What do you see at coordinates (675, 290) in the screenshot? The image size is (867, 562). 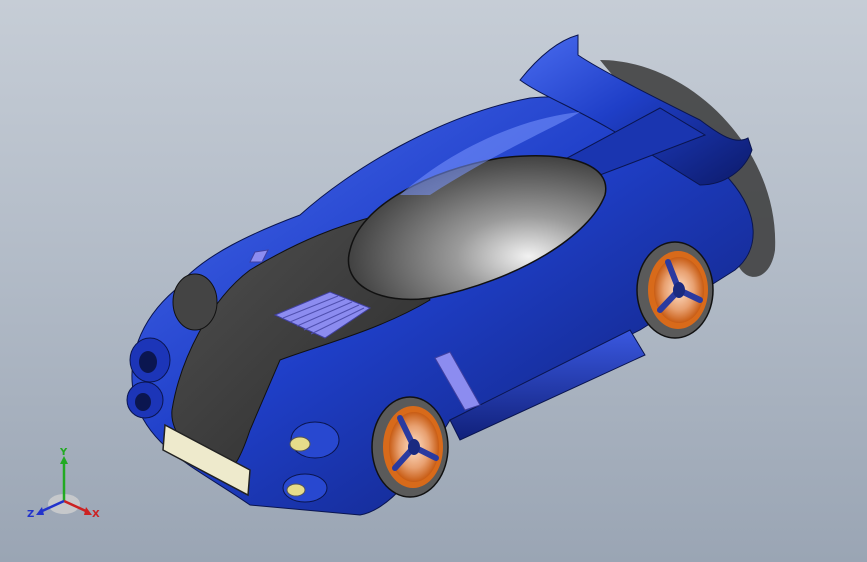 I see `wheel-rear-right` at bounding box center [675, 290].